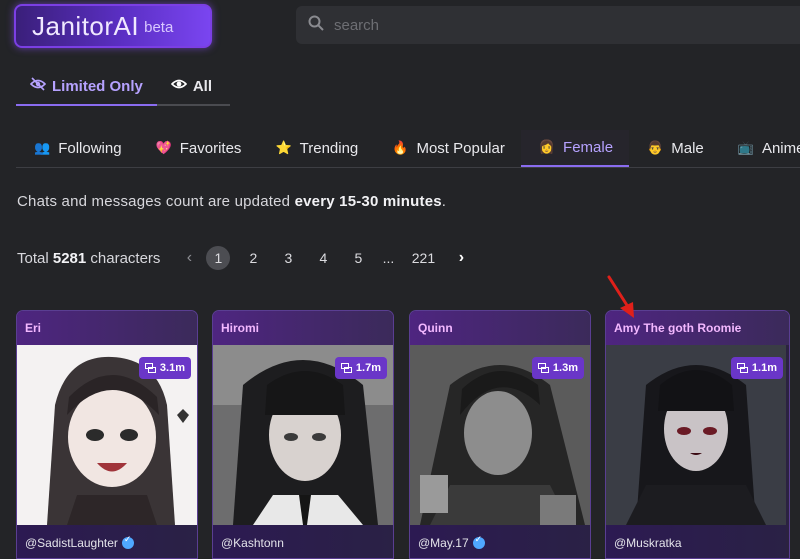 This screenshot has height=559, width=800. What do you see at coordinates (423, 258) in the screenshot?
I see `page-221: 221` at bounding box center [423, 258].